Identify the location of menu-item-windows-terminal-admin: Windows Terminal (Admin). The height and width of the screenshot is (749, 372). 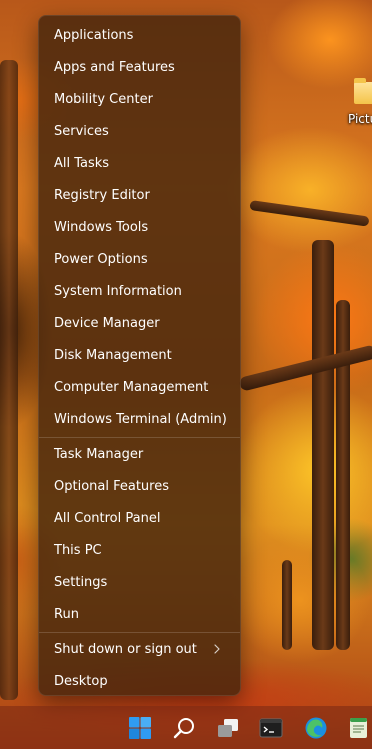
(139, 419).